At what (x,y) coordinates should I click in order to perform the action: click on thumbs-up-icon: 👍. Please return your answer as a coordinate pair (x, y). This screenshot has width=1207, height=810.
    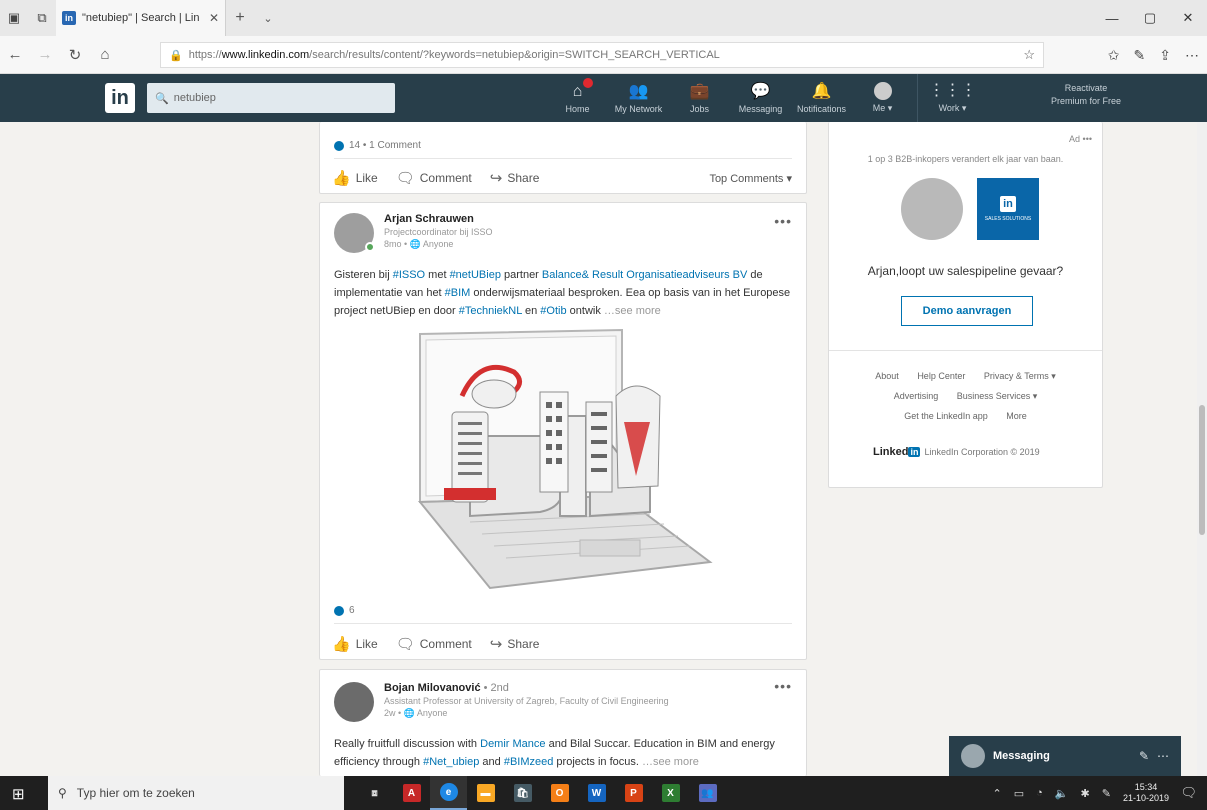
    Looking at the image, I should click on (341, 178).